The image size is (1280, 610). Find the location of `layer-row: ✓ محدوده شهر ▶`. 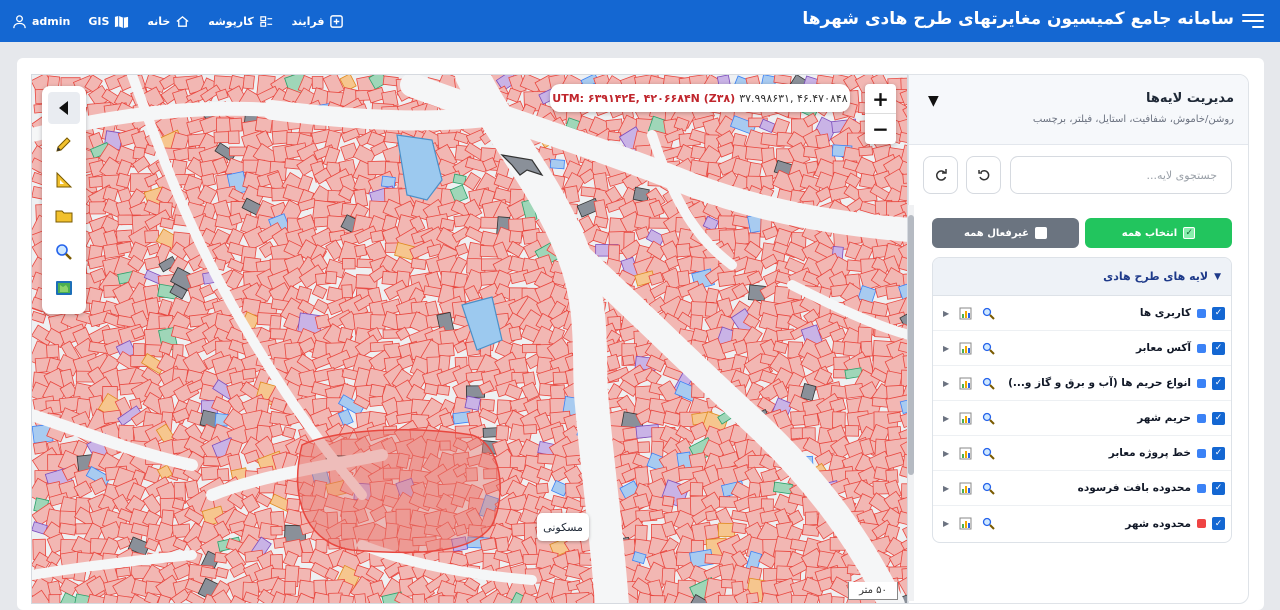

layer-row: ✓ محدوده شهر ▶ is located at coordinates (1082, 523).